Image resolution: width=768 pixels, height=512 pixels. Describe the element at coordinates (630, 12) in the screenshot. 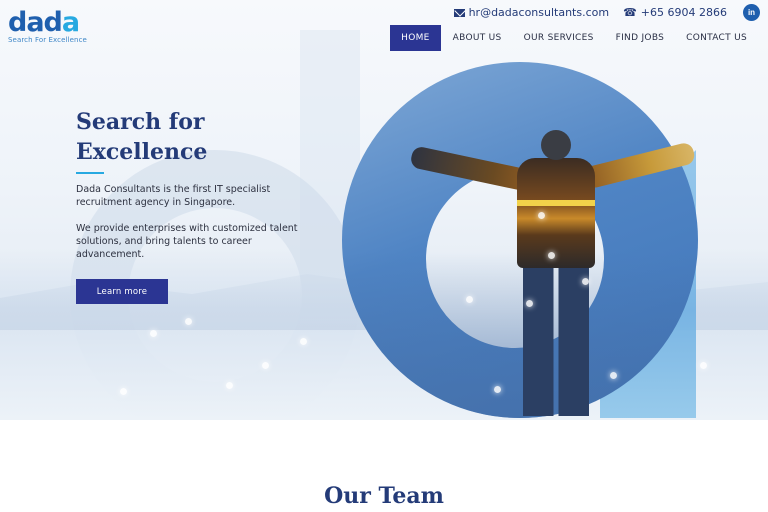

I see `phone-icon: ☎` at that location.